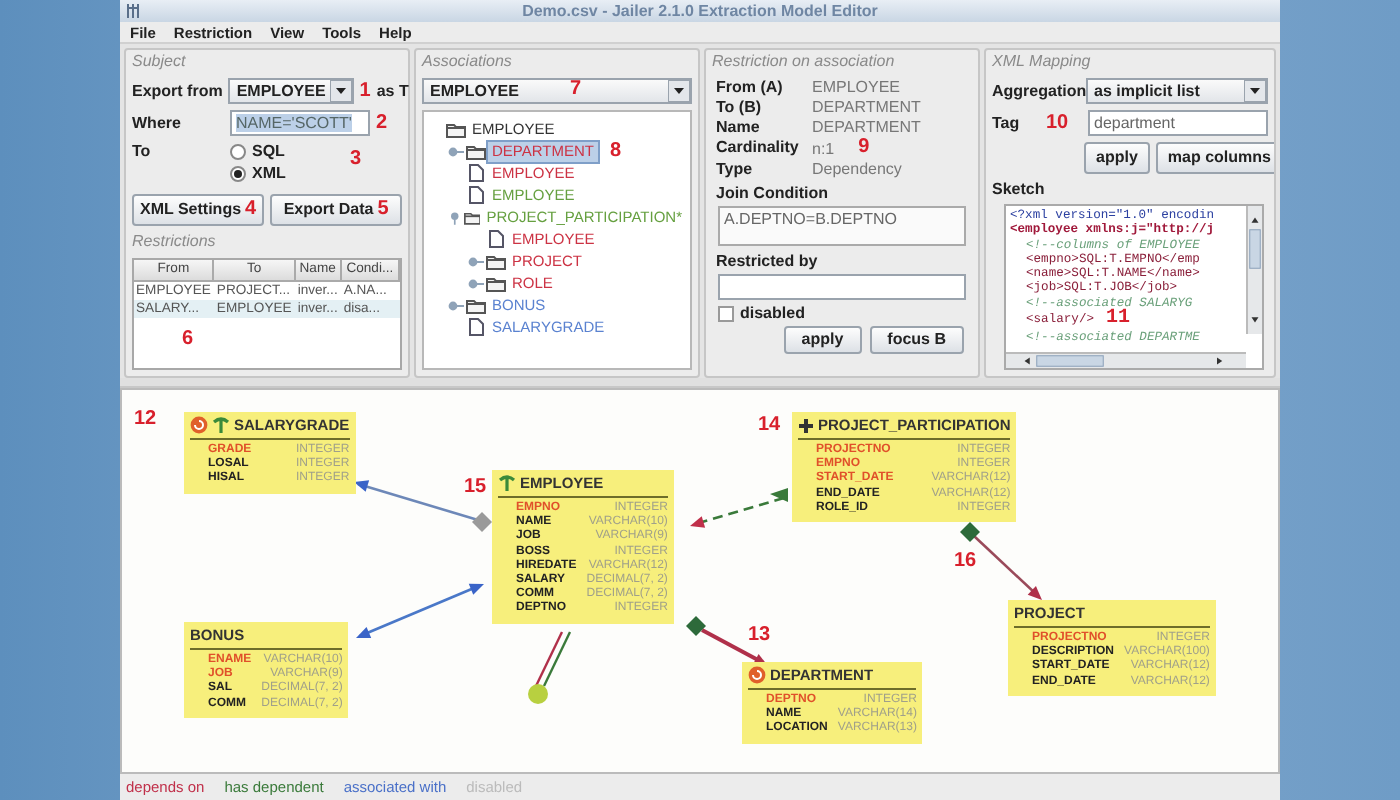 This screenshot has height=800, width=1400. What do you see at coordinates (864, 148) in the screenshot?
I see `callout-number: 9` at bounding box center [864, 148].